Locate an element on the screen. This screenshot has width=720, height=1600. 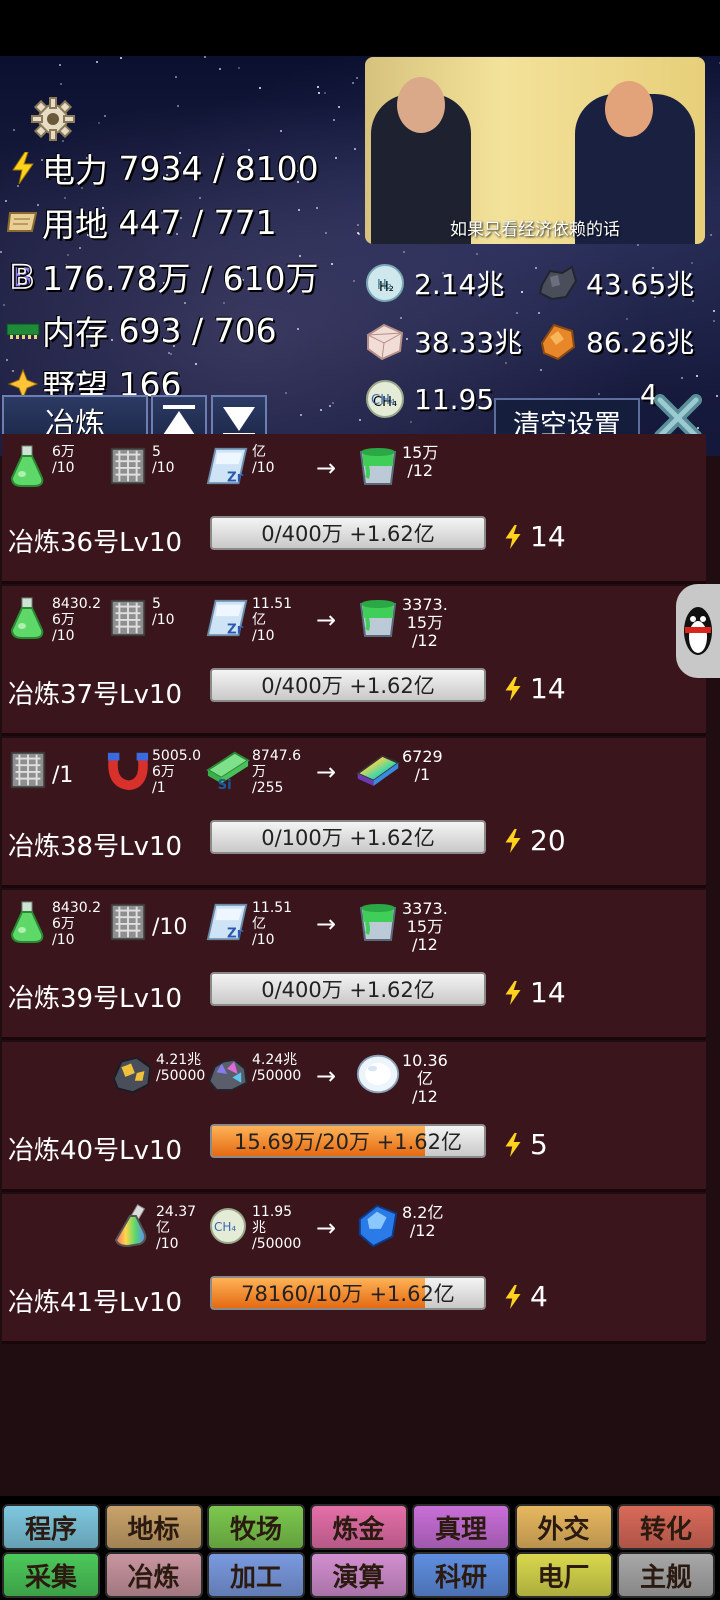
smelter-name: 冶炼40号Lv10 is located at coordinates (95, 1151).